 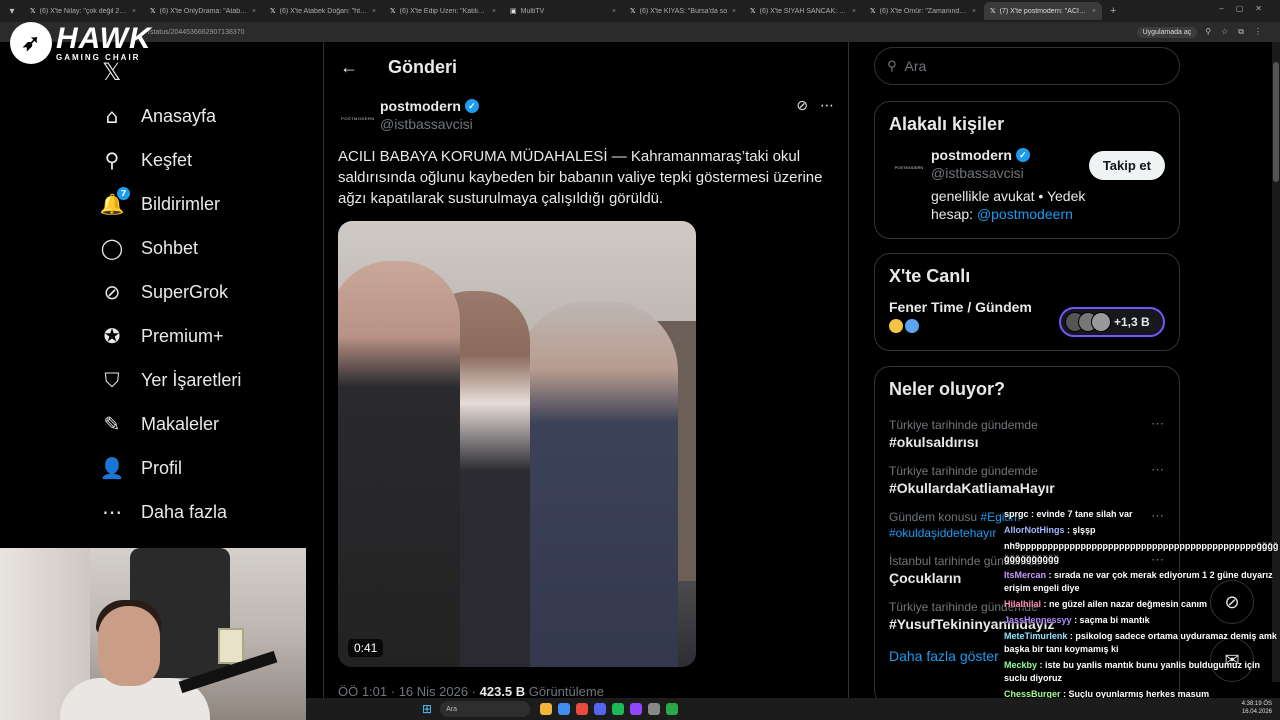 I want to click on browser-tab: 𝕏 (6) X'te Atabek Doğan: "https: ×, so click(x=323, y=11).